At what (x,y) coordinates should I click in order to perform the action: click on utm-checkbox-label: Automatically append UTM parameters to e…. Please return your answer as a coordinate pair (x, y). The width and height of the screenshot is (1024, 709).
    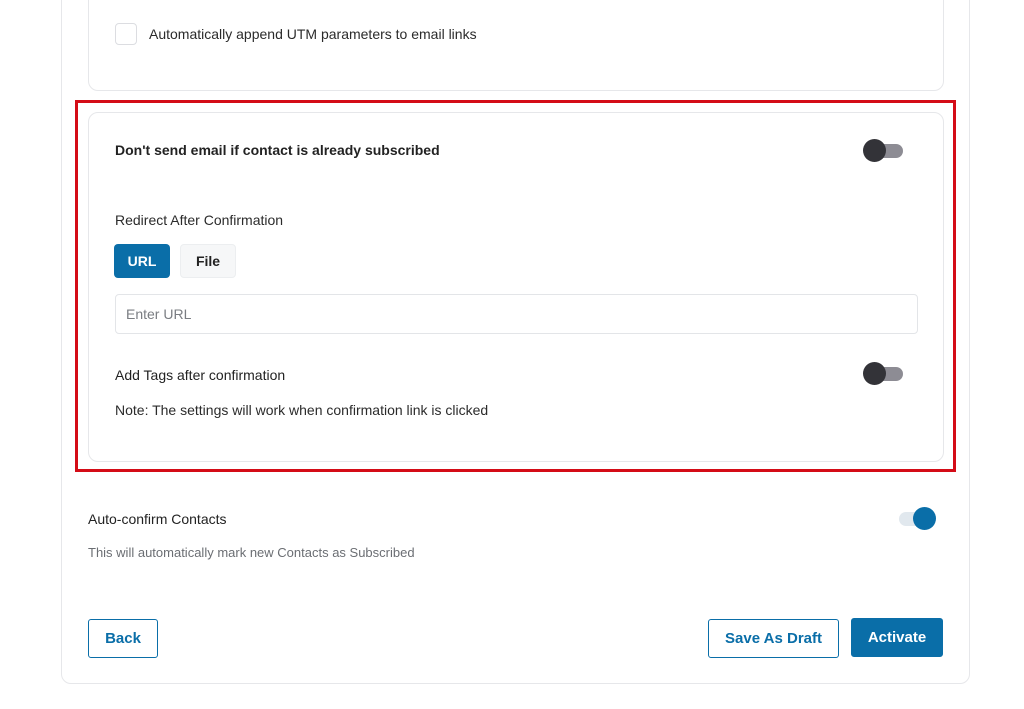
    Looking at the image, I should click on (313, 34).